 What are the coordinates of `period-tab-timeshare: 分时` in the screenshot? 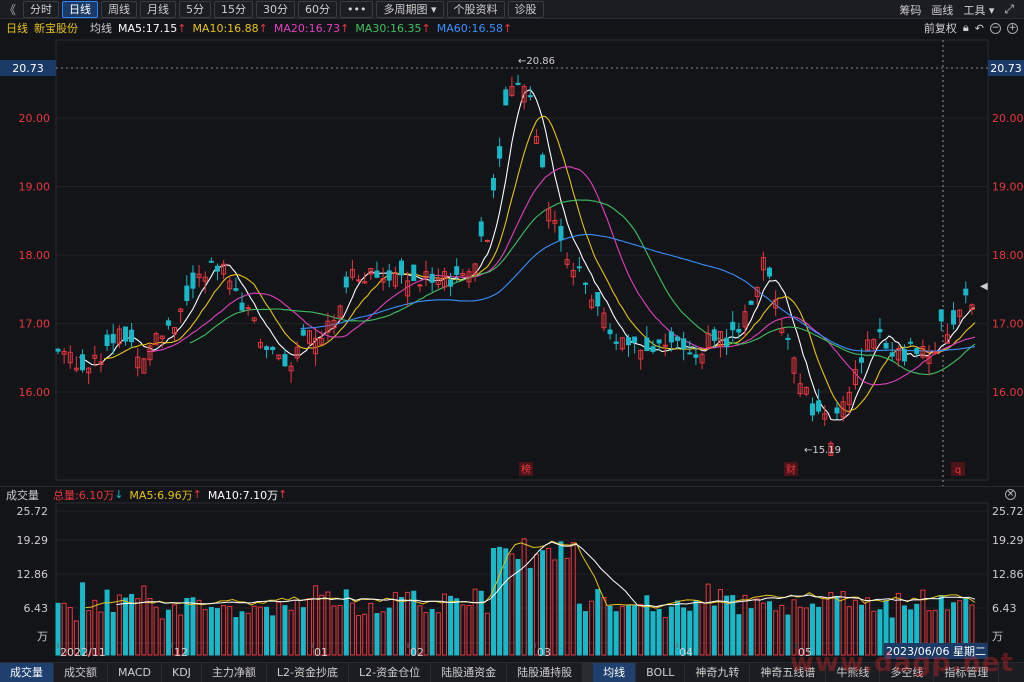 It's located at (41, 9).